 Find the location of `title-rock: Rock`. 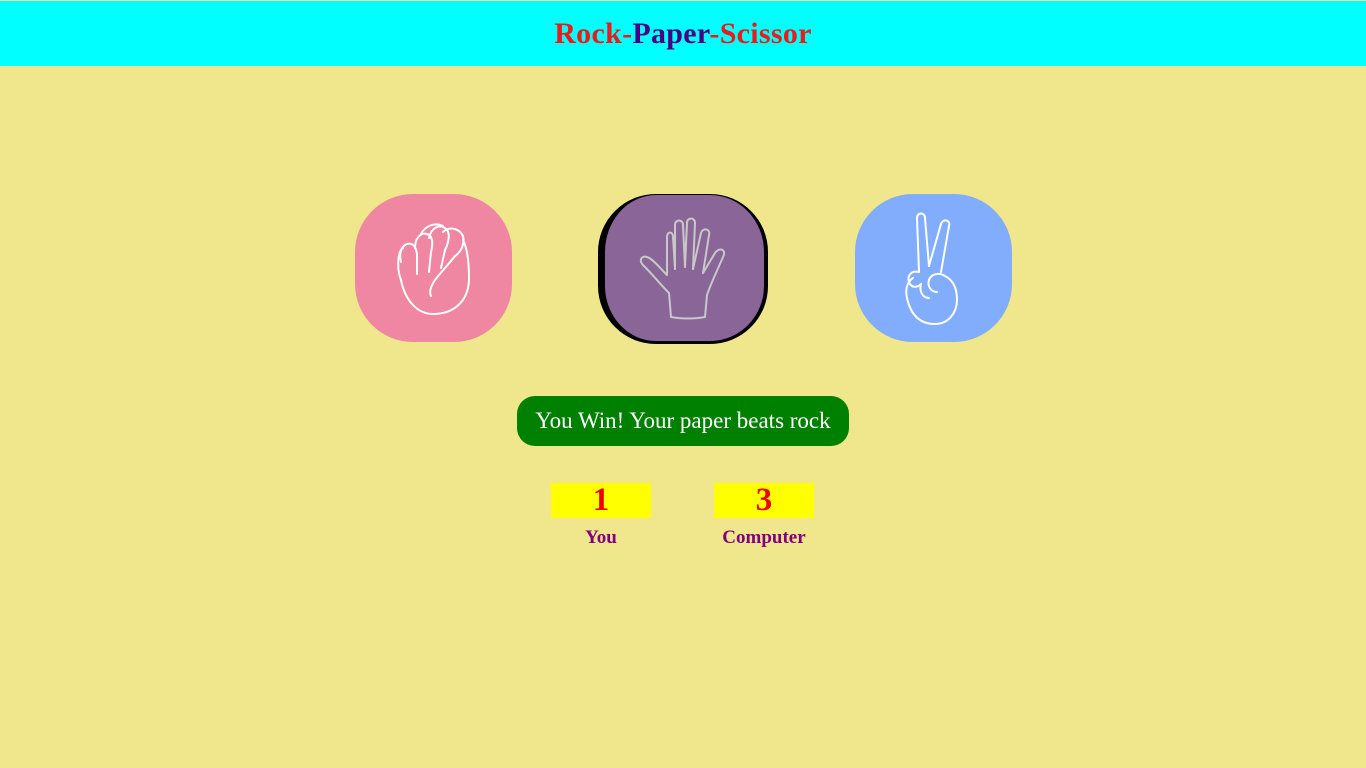

title-rock: Rock is located at coordinates (588, 33).